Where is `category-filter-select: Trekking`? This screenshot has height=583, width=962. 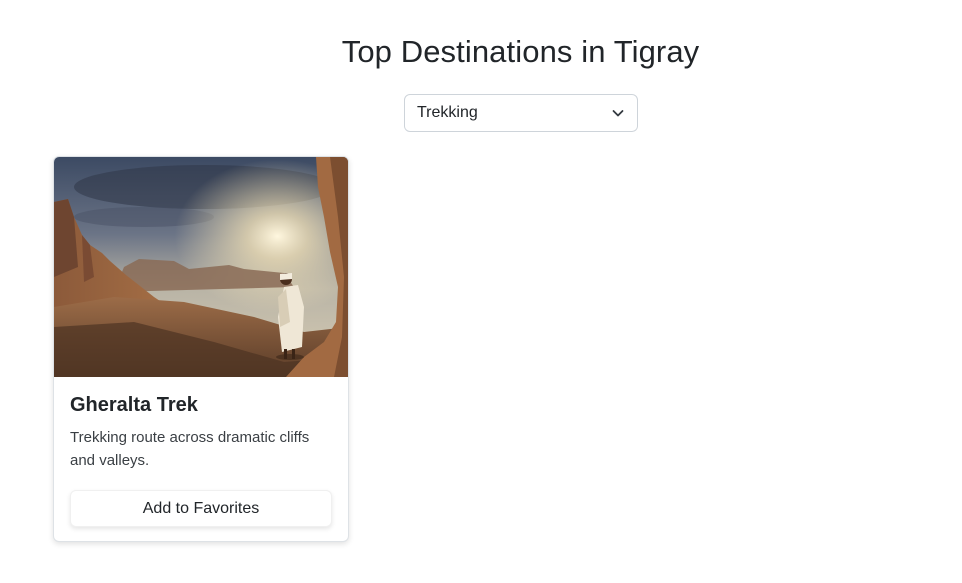 category-filter-select: Trekking is located at coordinates (521, 113).